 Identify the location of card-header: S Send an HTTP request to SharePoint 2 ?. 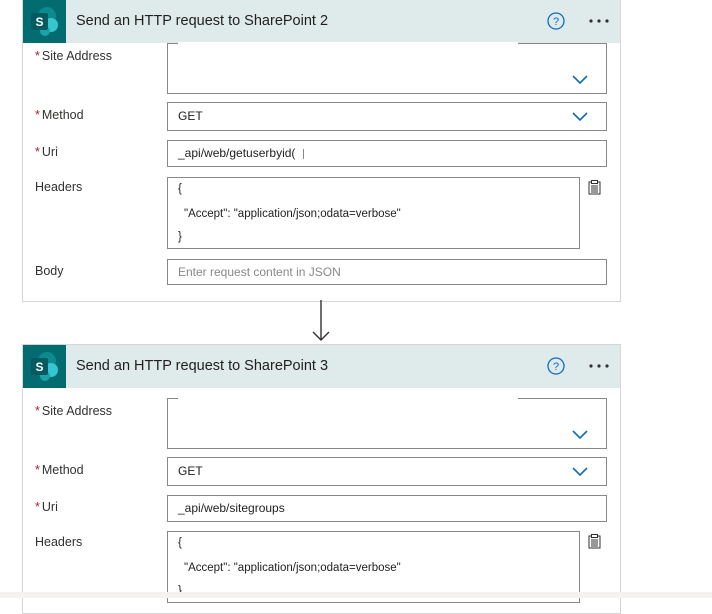
(321, 21).